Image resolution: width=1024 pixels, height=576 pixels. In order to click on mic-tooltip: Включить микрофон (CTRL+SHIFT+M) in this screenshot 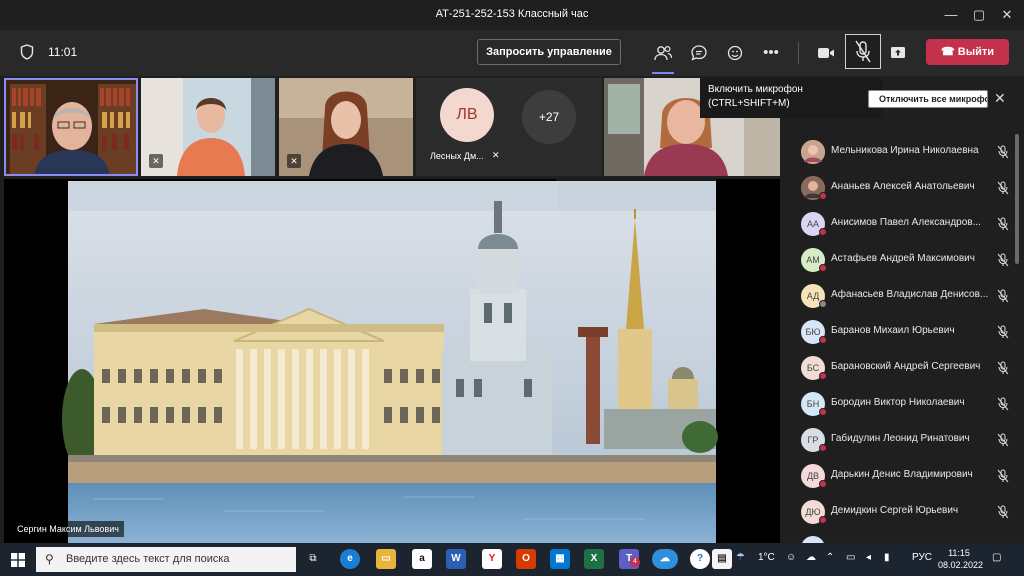, I will do `click(791, 98)`.